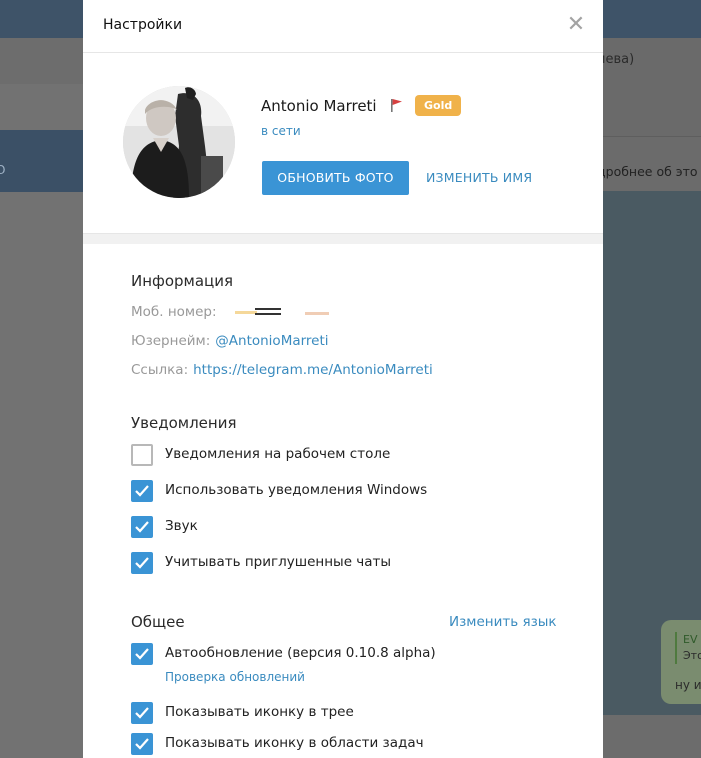 The height and width of the screenshot is (758, 701). I want to click on user-name: Antonio Marreti, so click(319, 106).